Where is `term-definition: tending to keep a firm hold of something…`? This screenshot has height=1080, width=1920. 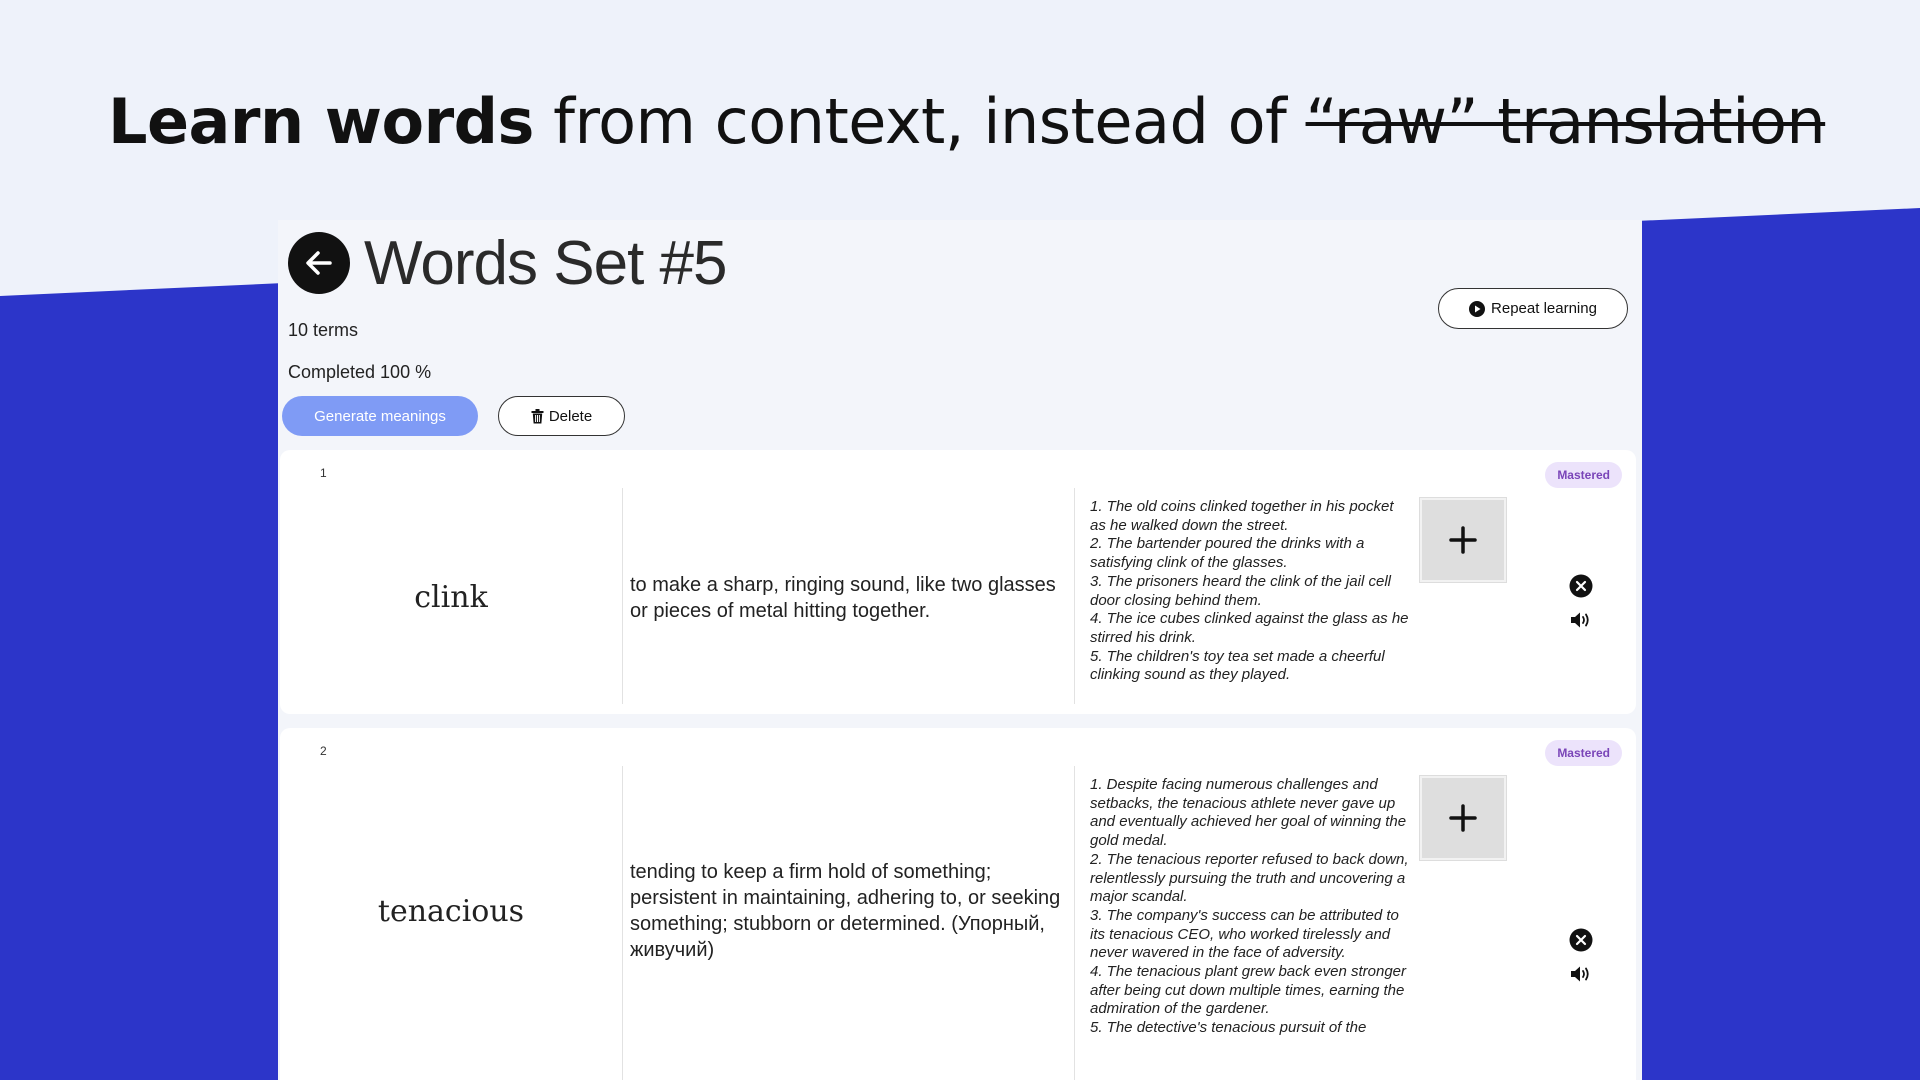 term-definition: tending to keep a firm hold of something… is located at coordinates (852, 911).